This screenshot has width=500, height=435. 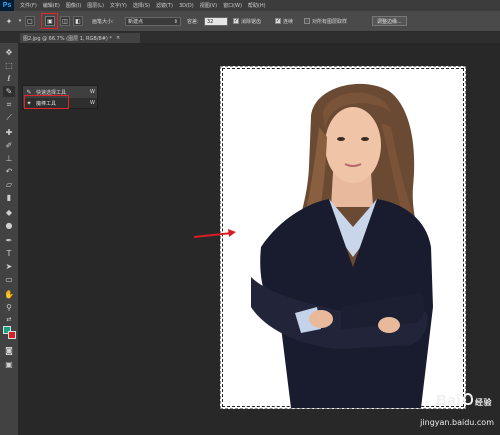 I want to click on paw-icon, so click(x=468, y=399).